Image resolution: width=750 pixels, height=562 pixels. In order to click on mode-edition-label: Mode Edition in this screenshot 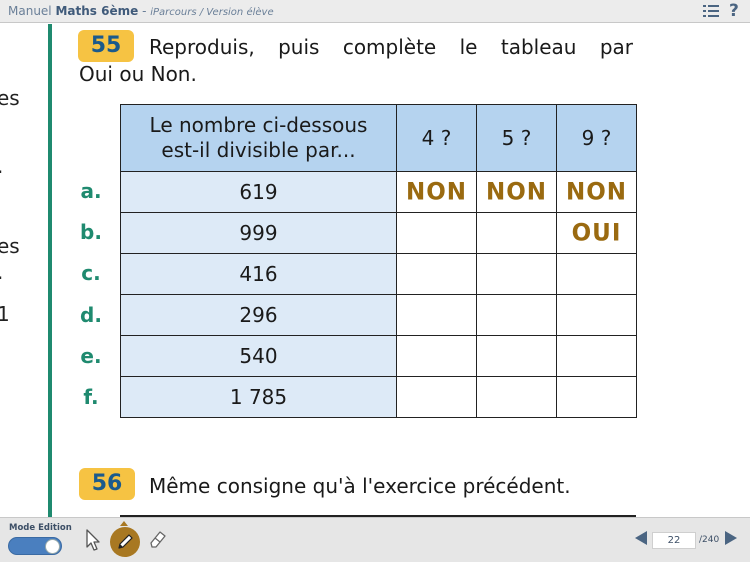, I will do `click(40, 528)`.